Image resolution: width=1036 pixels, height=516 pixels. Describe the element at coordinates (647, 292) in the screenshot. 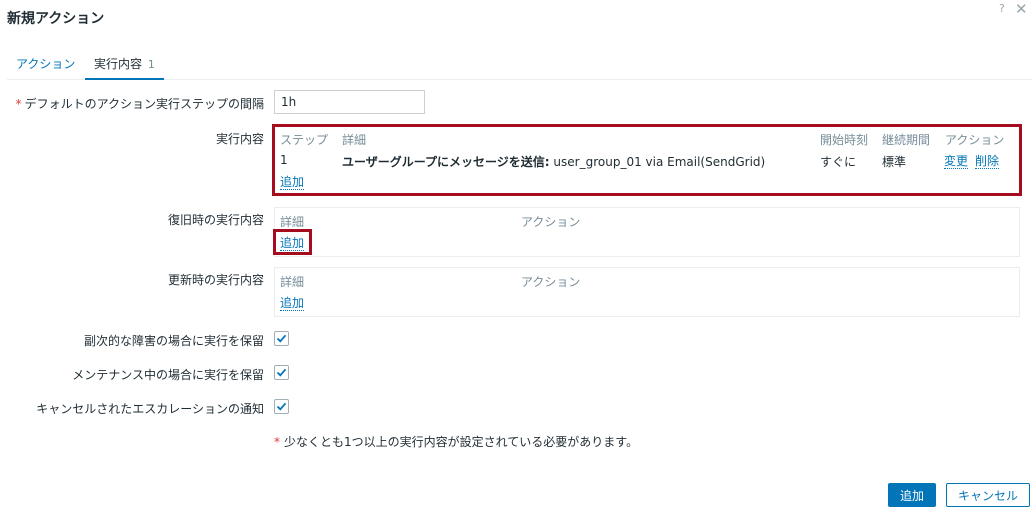

I see `update-operations-table: 詳細 アクション 追加` at that location.